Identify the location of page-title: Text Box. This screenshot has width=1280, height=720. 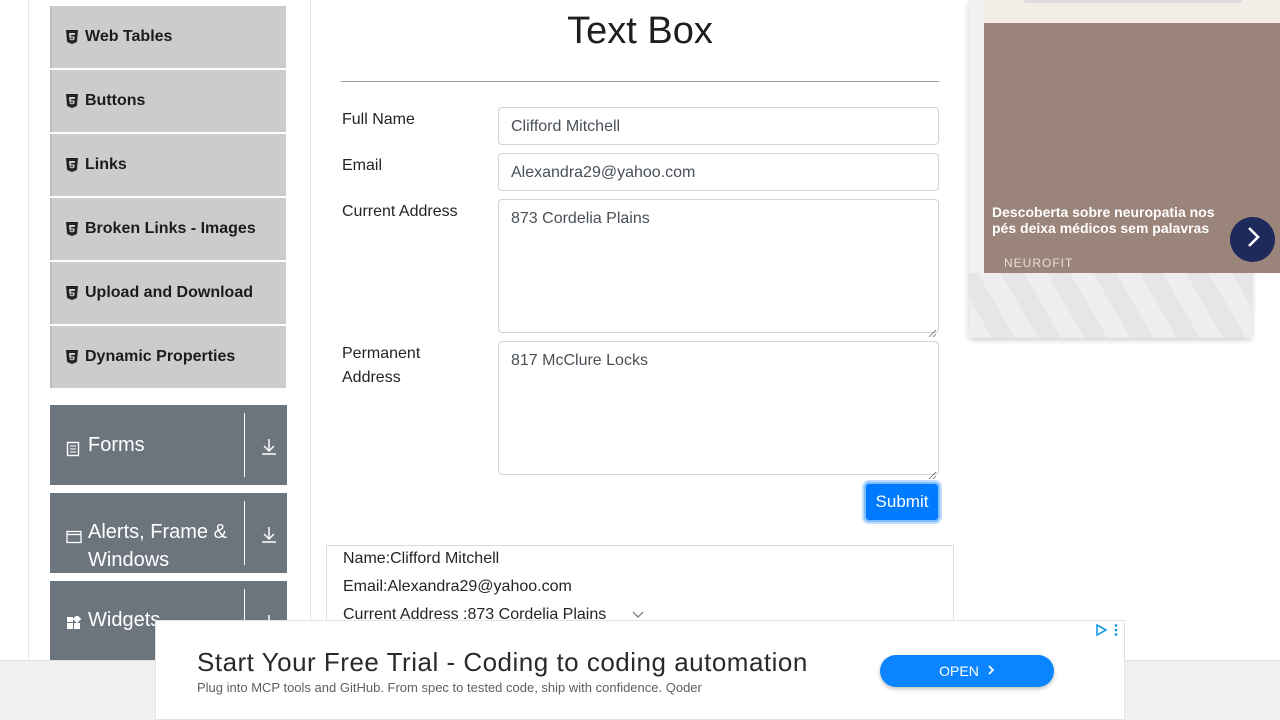
(640, 31).